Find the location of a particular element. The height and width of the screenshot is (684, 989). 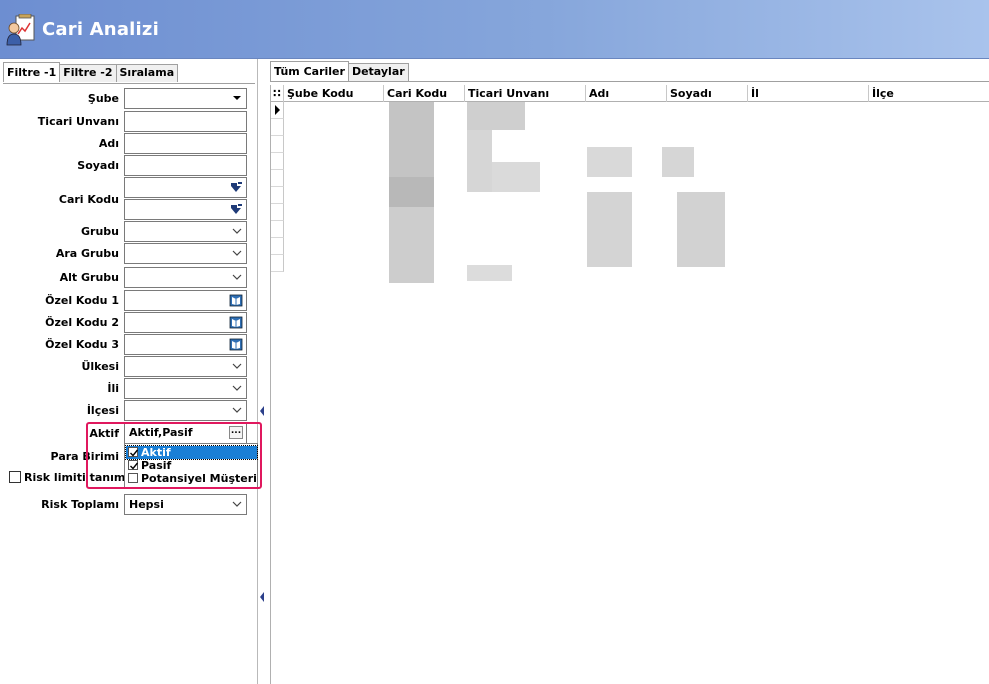

adi-label: Adı is located at coordinates (108, 143).